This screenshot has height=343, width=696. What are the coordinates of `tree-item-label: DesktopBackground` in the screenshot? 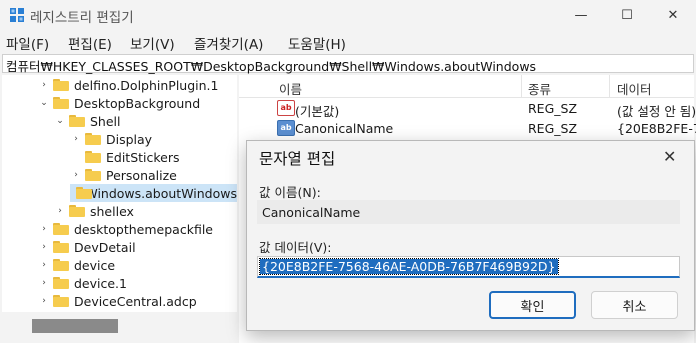 It's located at (137, 103).